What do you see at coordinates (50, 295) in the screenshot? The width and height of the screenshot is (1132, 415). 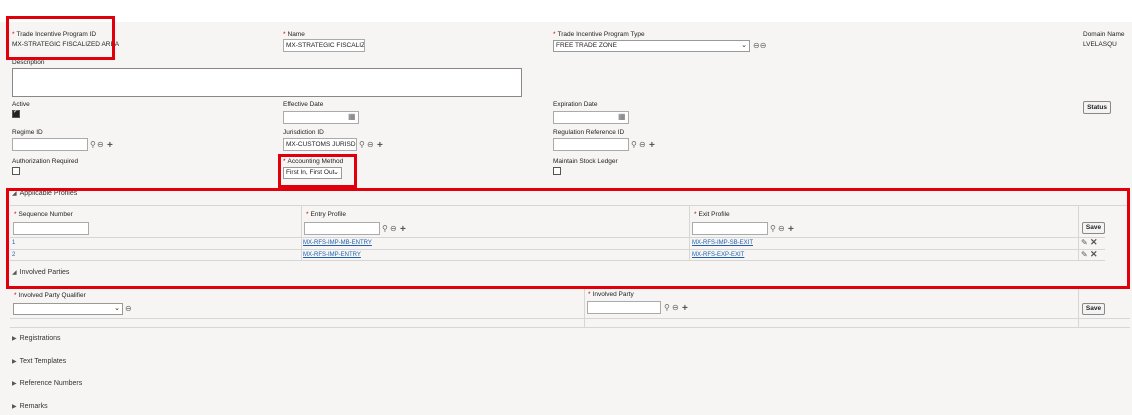 I see `col-involved-party-qualifier: * Involved Party Qualifier` at bounding box center [50, 295].